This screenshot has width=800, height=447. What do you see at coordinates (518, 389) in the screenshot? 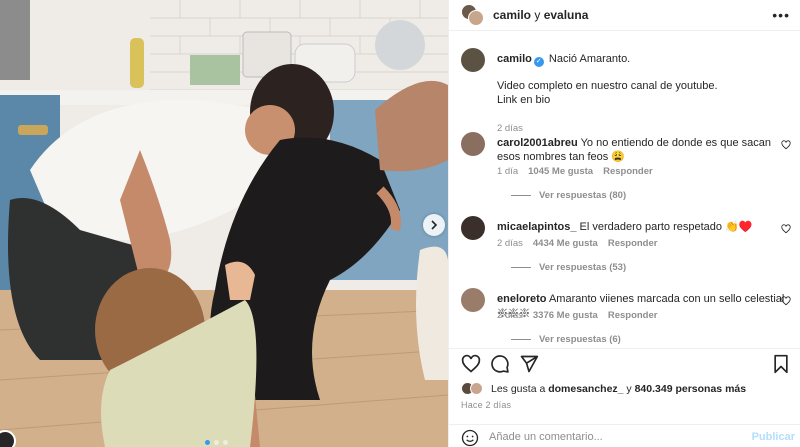
I see `likes-prefix: Les gusta a` at bounding box center [518, 389].